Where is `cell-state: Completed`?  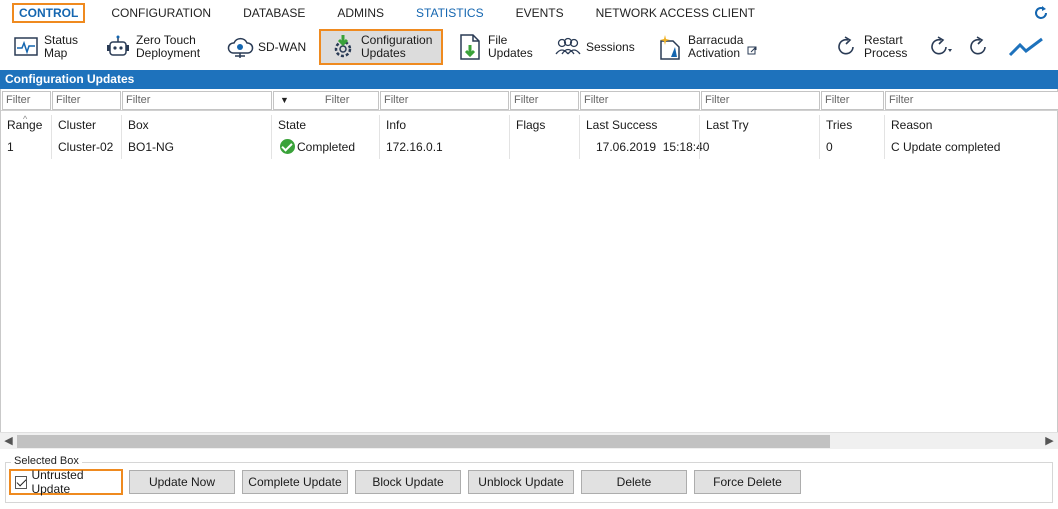
cell-state: Completed is located at coordinates (325, 148).